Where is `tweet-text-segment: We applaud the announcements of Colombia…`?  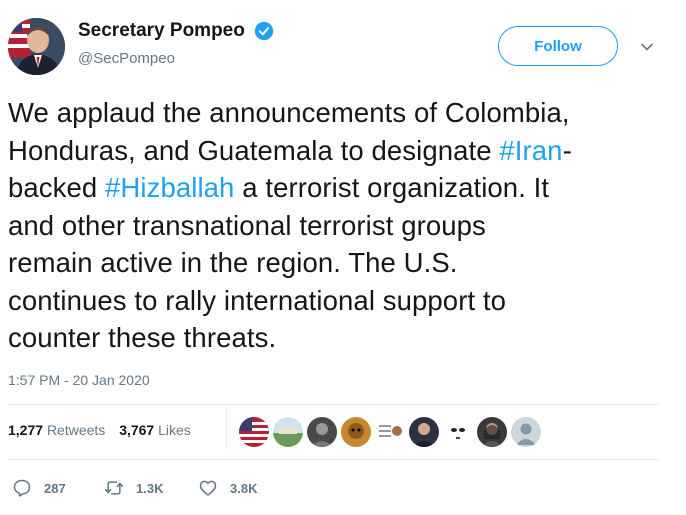 tweet-text-segment: We applaud the announcements of Colombia… is located at coordinates (289, 112).